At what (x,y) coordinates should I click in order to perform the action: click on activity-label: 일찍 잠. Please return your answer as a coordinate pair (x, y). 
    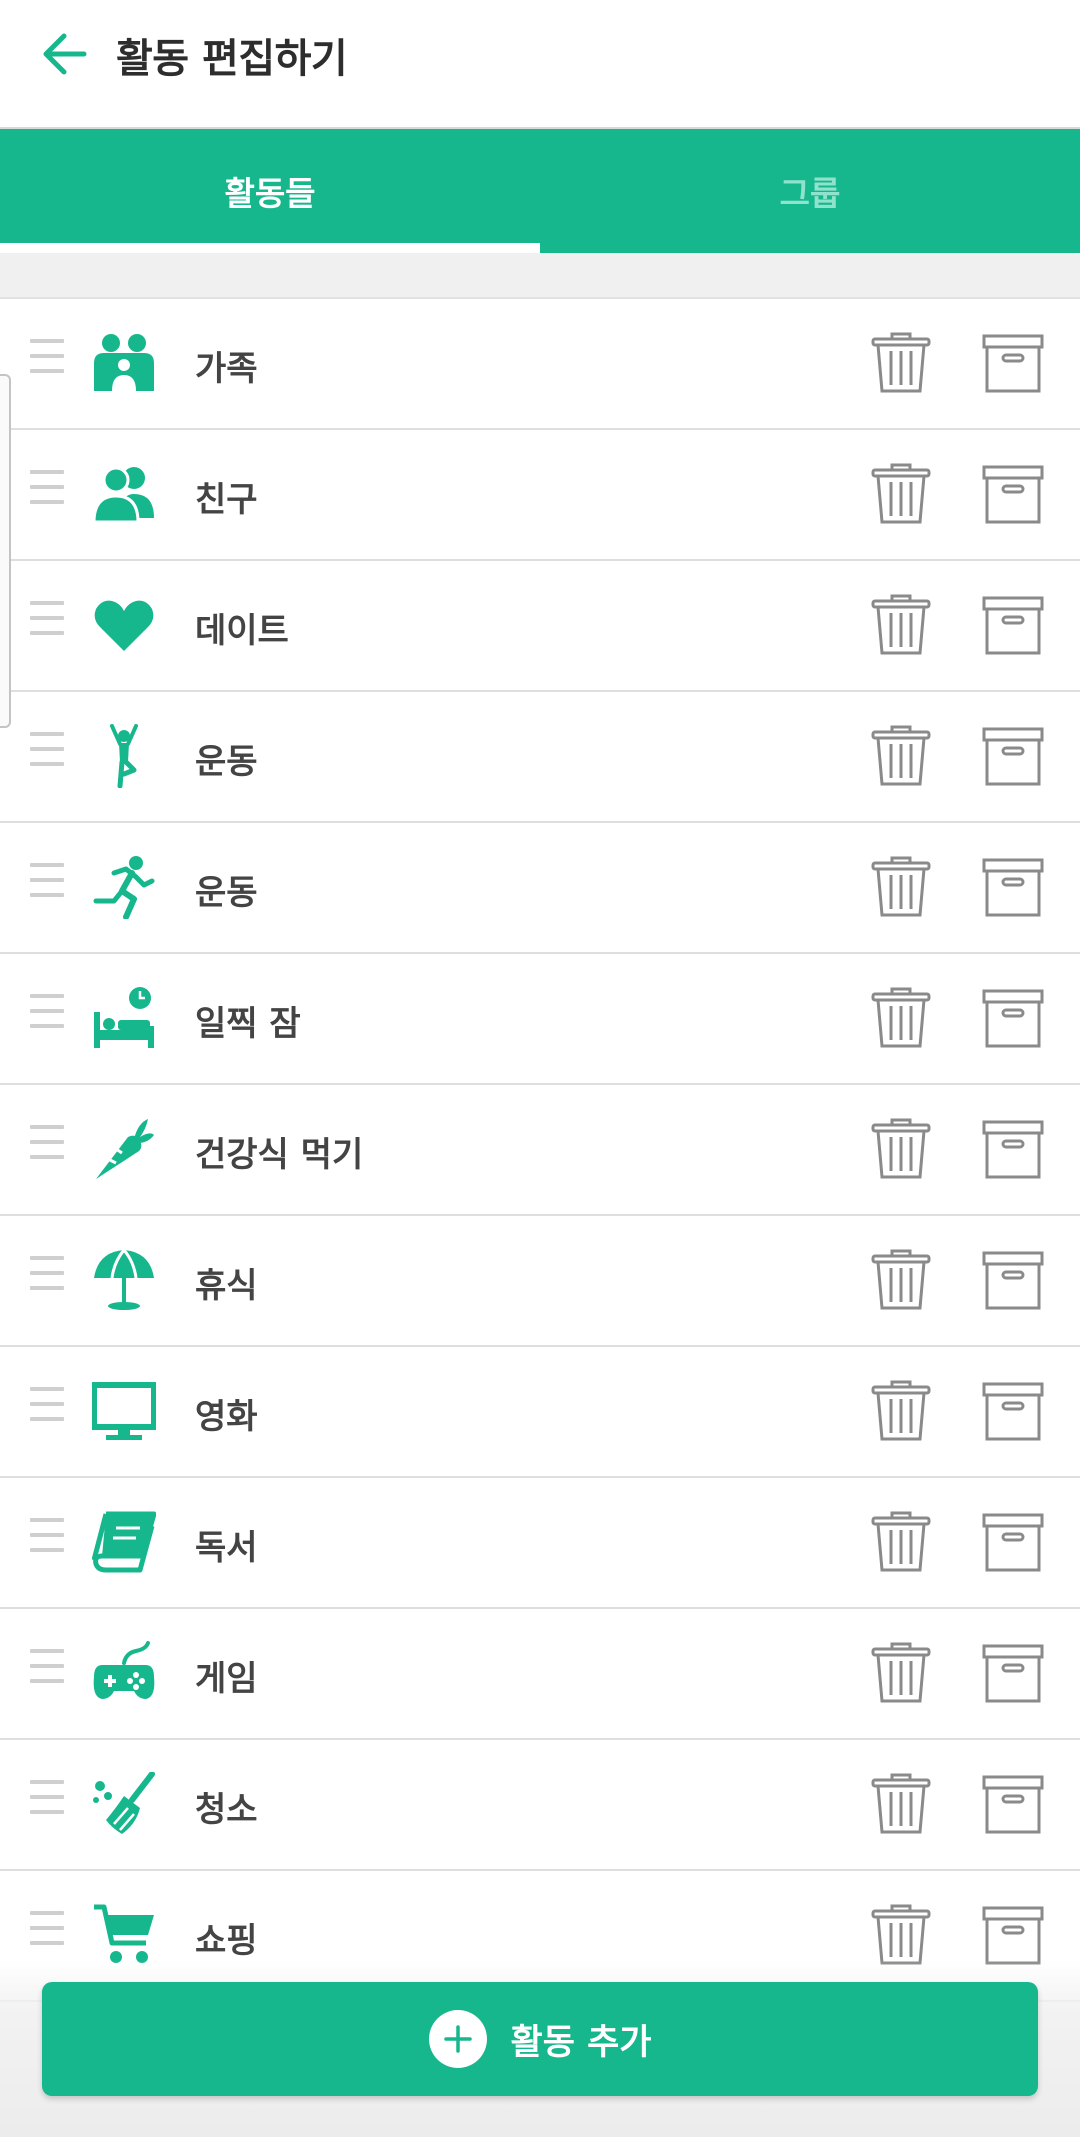
    Looking at the image, I should click on (248, 1024).